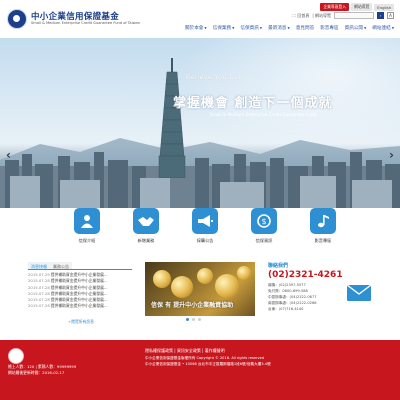 This screenshot has width=400, height=400. What do you see at coordinates (354, 15) in the screenshot?
I see `search-input` at bounding box center [354, 15].